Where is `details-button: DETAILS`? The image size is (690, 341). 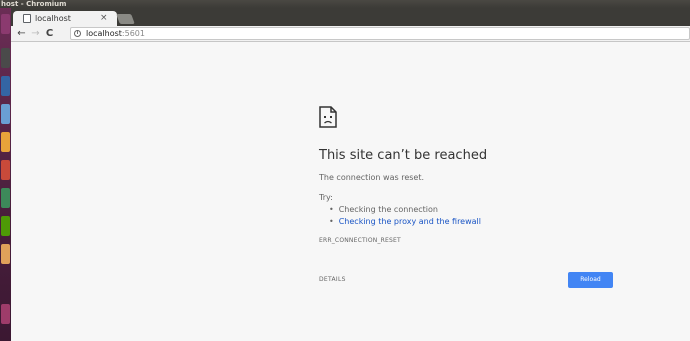
details-button: DETAILS is located at coordinates (332, 279).